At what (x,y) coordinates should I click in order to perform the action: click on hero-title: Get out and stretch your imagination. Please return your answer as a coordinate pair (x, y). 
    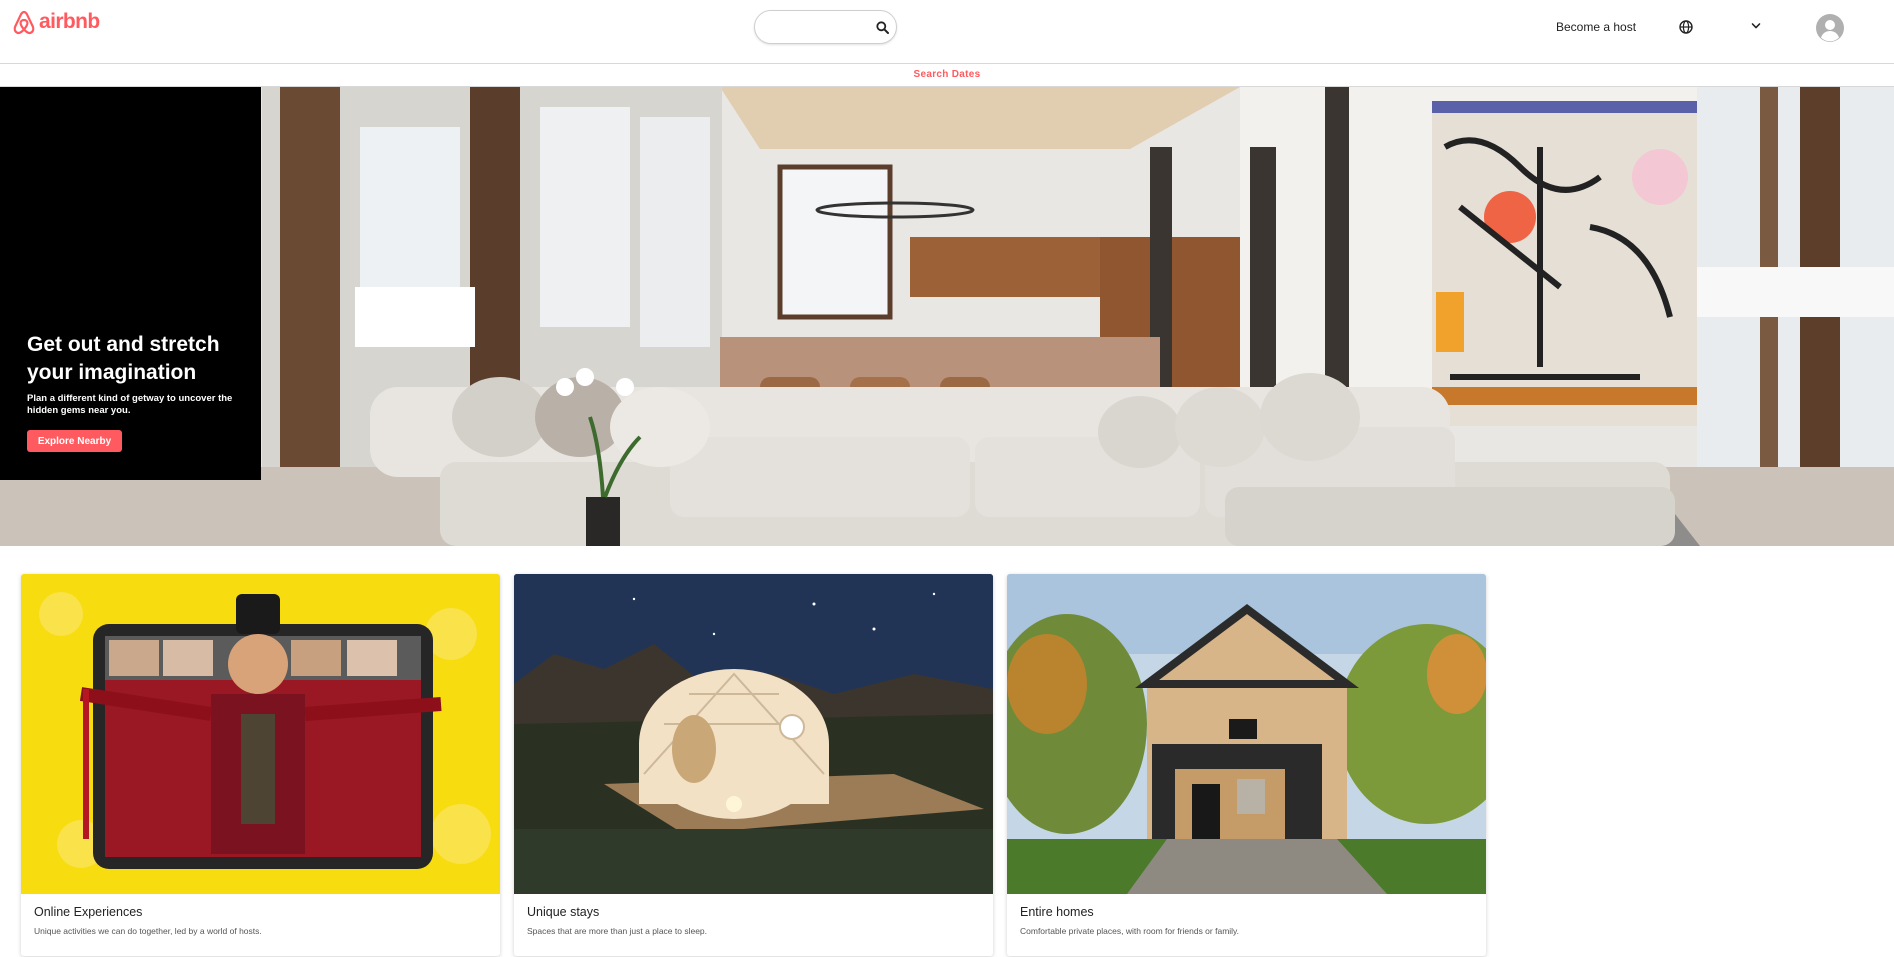
    Looking at the image, I should click on (123, 358).